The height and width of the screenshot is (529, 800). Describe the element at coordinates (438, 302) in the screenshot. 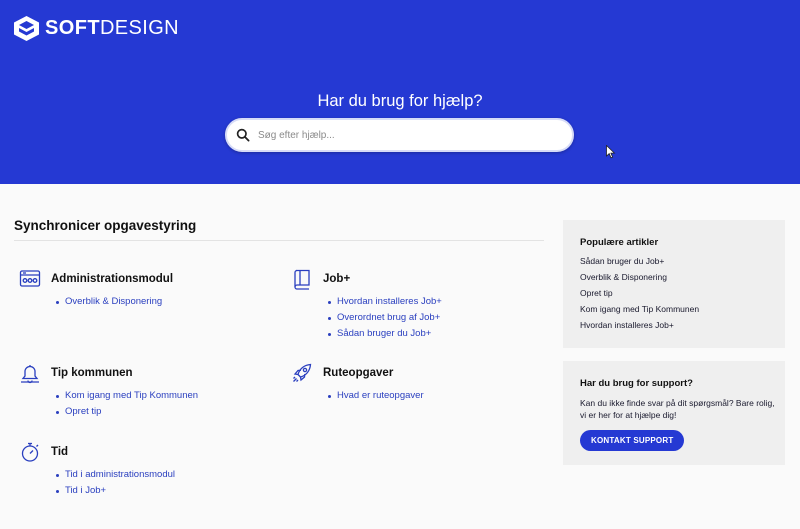

I see `article-link: Hvordan installeres Job+` at that location.